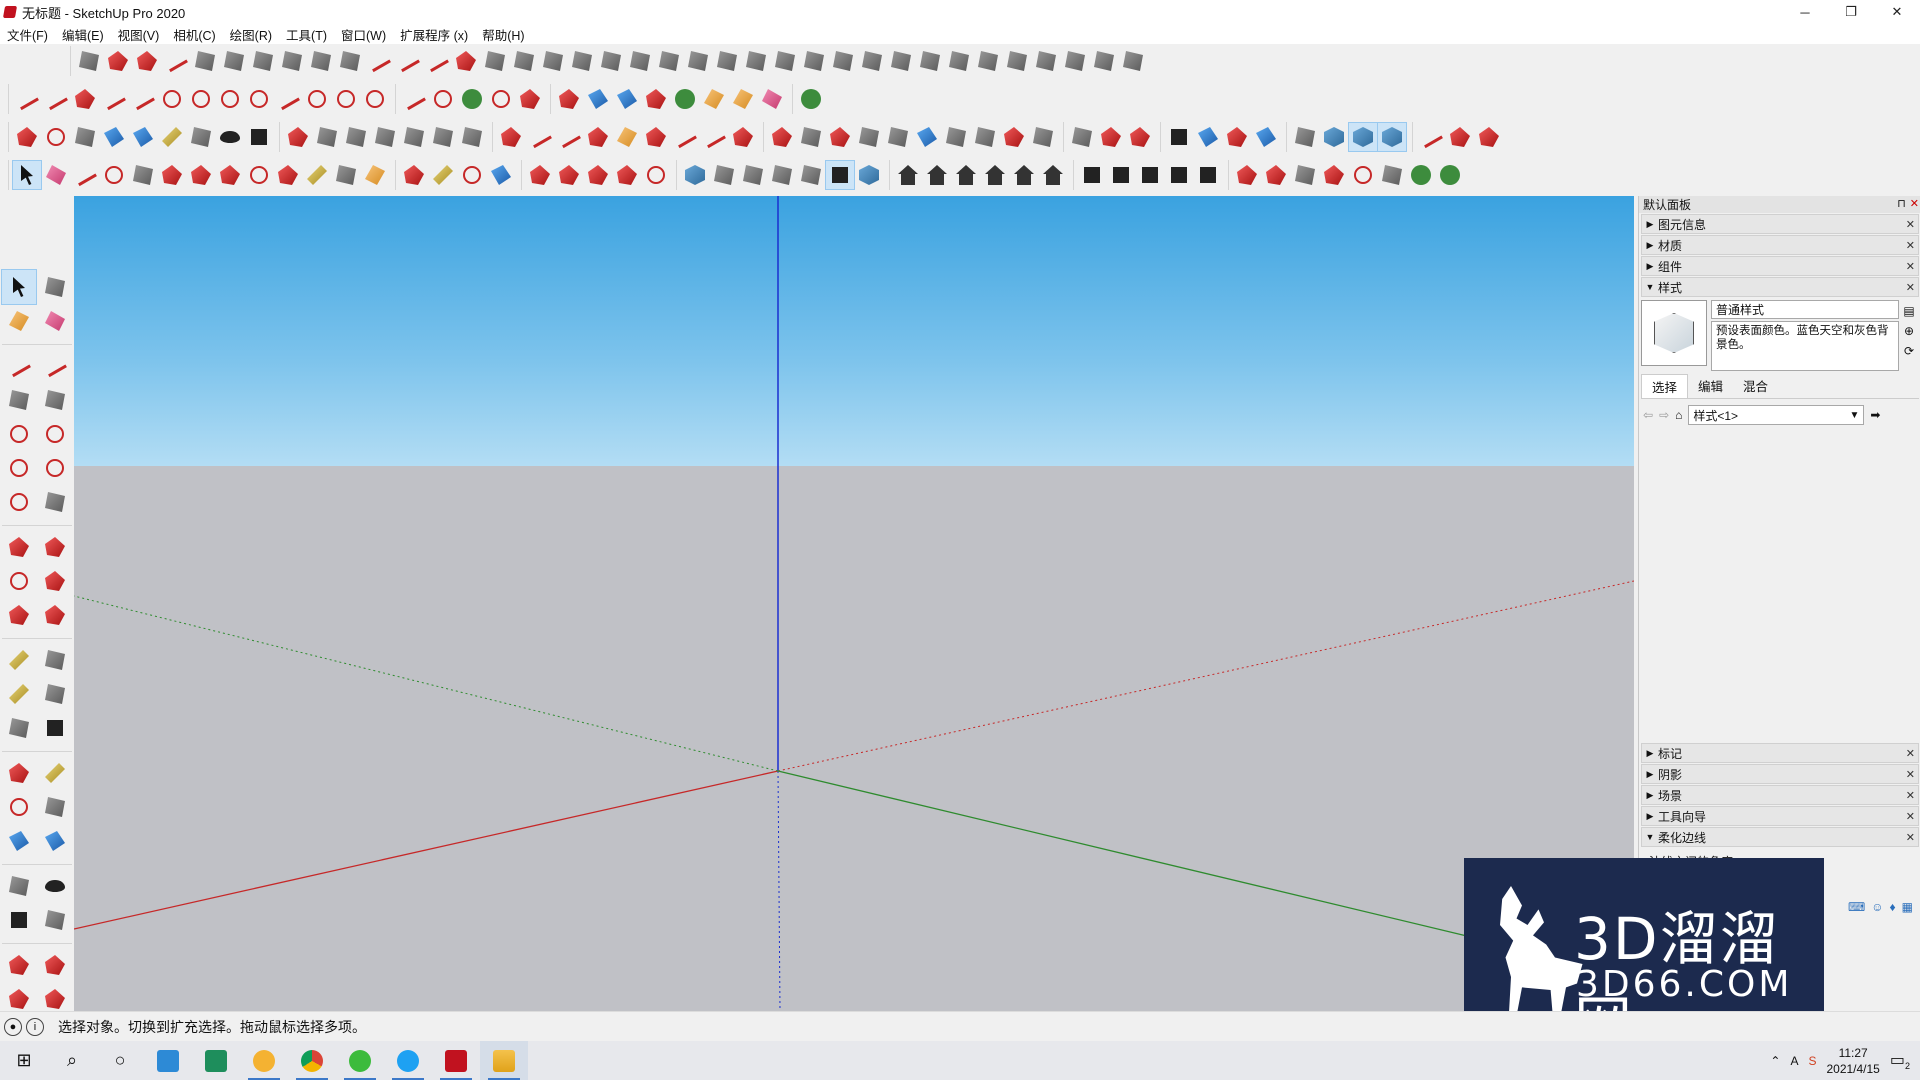  I want to click on tray-scenes: ▶ 场景 ✕, so click(1780, 795).